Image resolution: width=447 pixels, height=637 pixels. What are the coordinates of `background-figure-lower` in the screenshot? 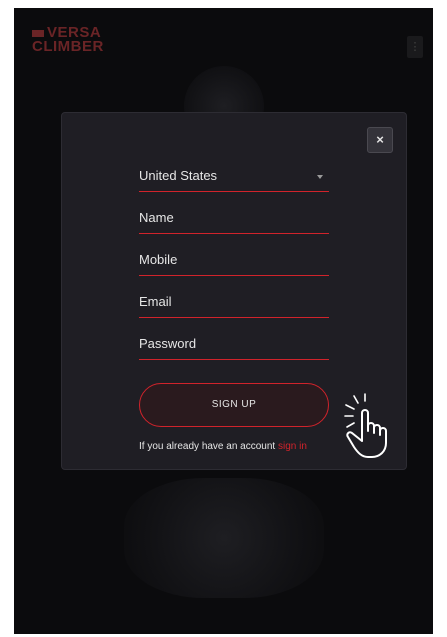 It's located at (224, 538).